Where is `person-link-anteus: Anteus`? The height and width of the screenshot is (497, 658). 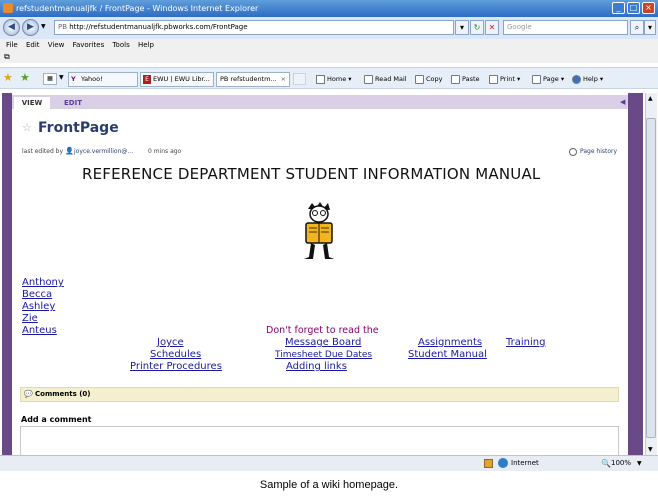
person-link-anteus: Anteus is located at coordinates (39, 330).